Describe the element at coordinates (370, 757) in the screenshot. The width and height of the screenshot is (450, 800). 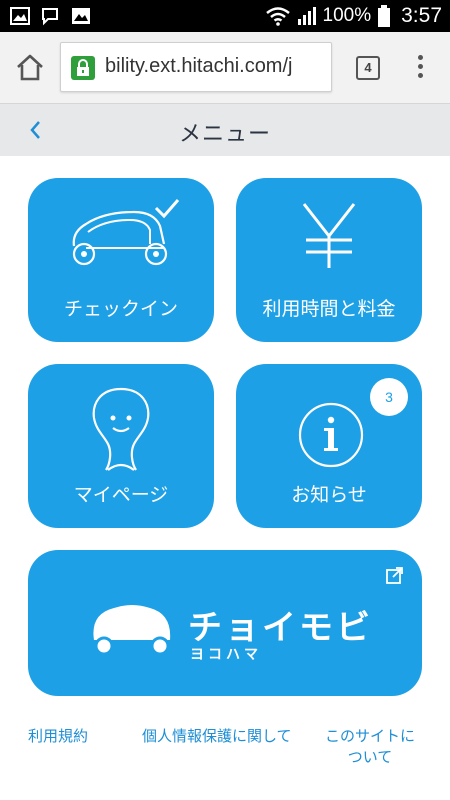
I see `about-site-line2: ついて` at that location.